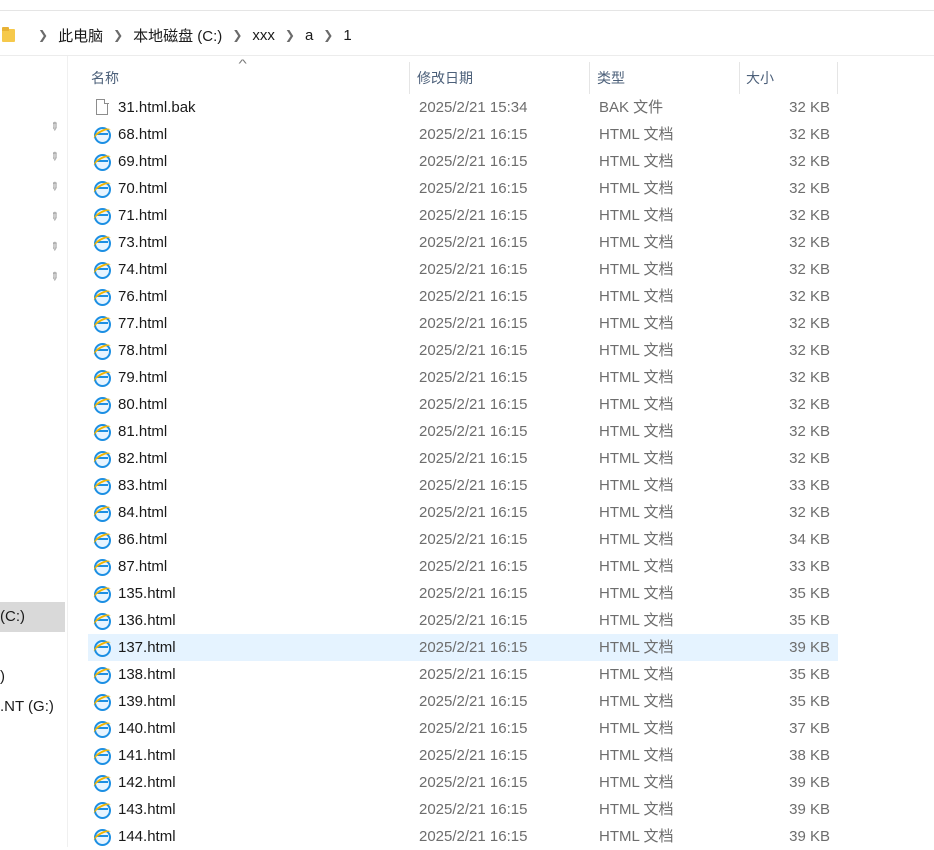 This screenshot has height=850, width=934. I want to click on column-header-type: 类型, so click(665, 78).